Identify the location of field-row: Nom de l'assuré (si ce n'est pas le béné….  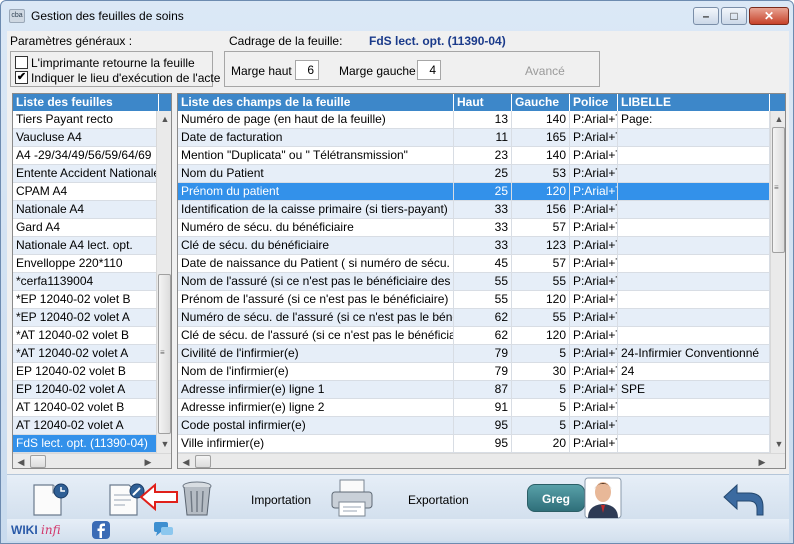
(474, 282).